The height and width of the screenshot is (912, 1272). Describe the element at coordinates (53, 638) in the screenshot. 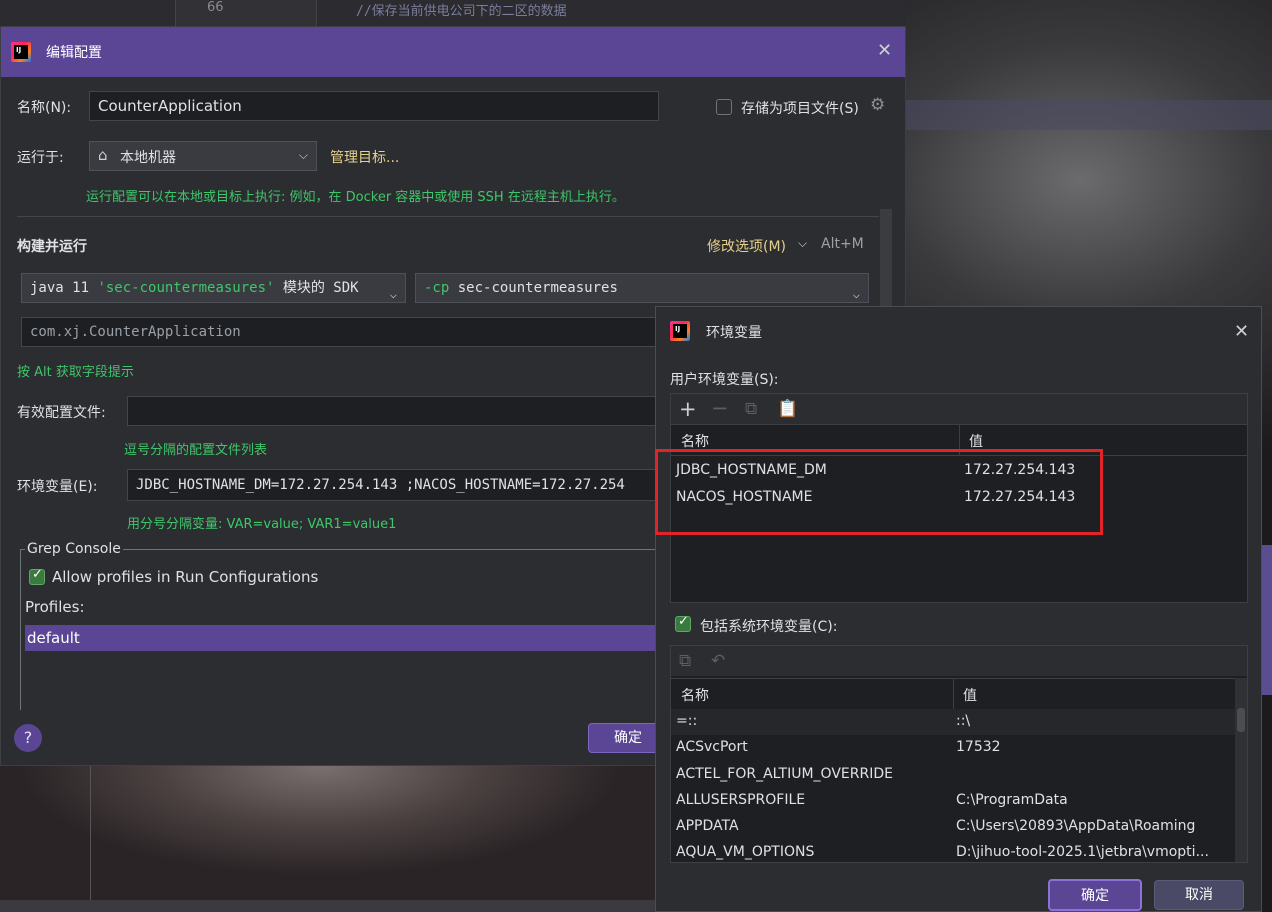

I see `profile-default: default` at that location.